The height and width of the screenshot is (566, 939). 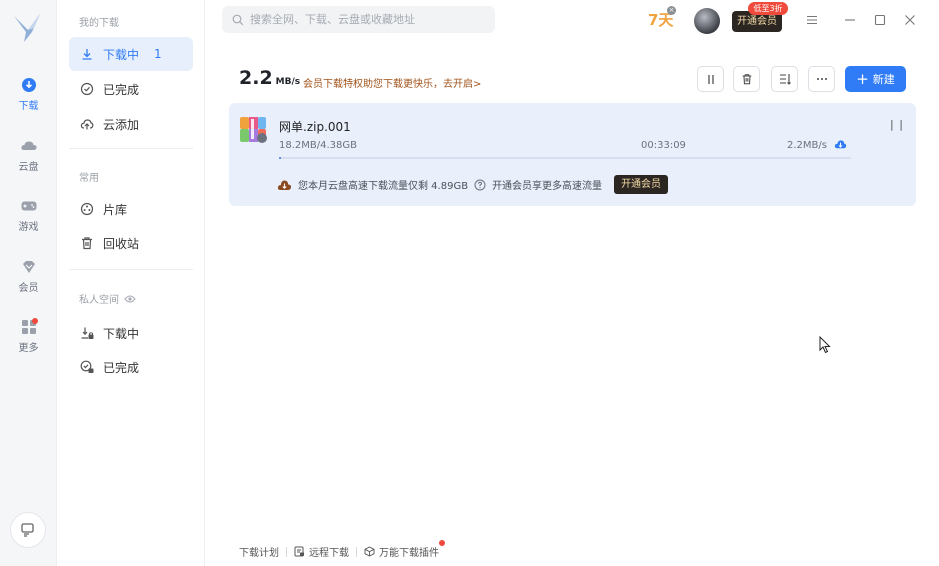 What do you see at coordinates (318, 145) in the screenshot?
I see `size-progress: 18.2MB/4.38GB` at bounding box center [318, 145].